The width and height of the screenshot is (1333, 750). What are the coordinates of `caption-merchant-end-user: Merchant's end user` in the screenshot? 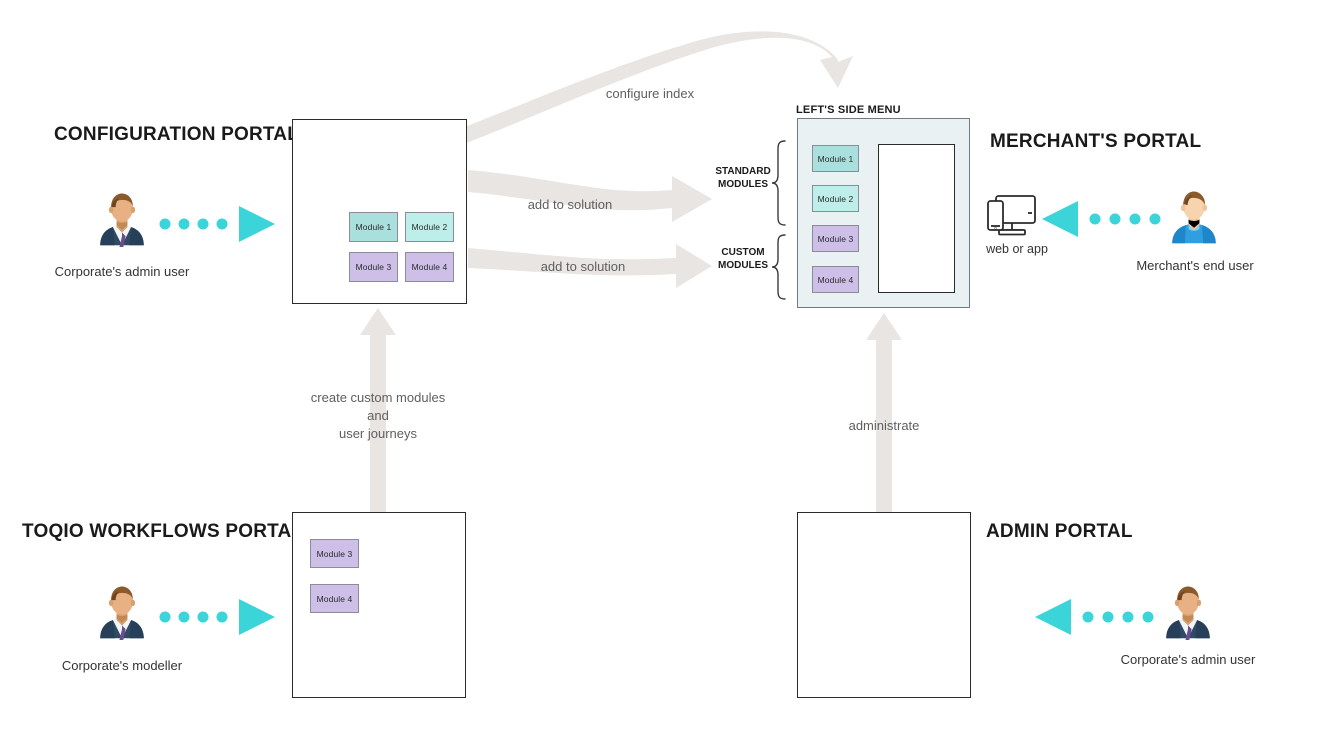 It's located at (1195, 265).